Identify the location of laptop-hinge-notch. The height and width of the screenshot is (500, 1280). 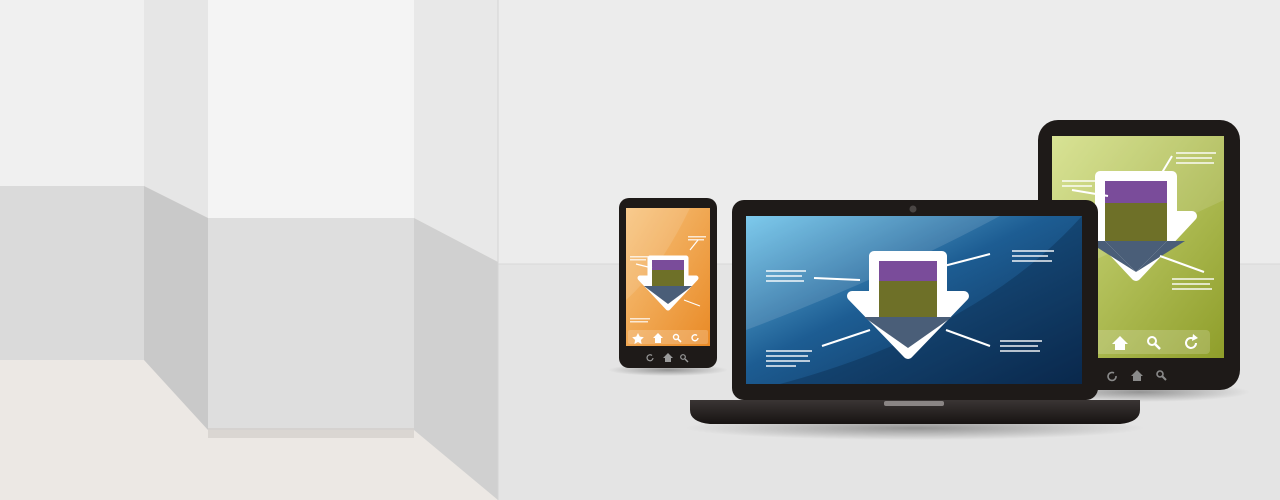
(914, 403).